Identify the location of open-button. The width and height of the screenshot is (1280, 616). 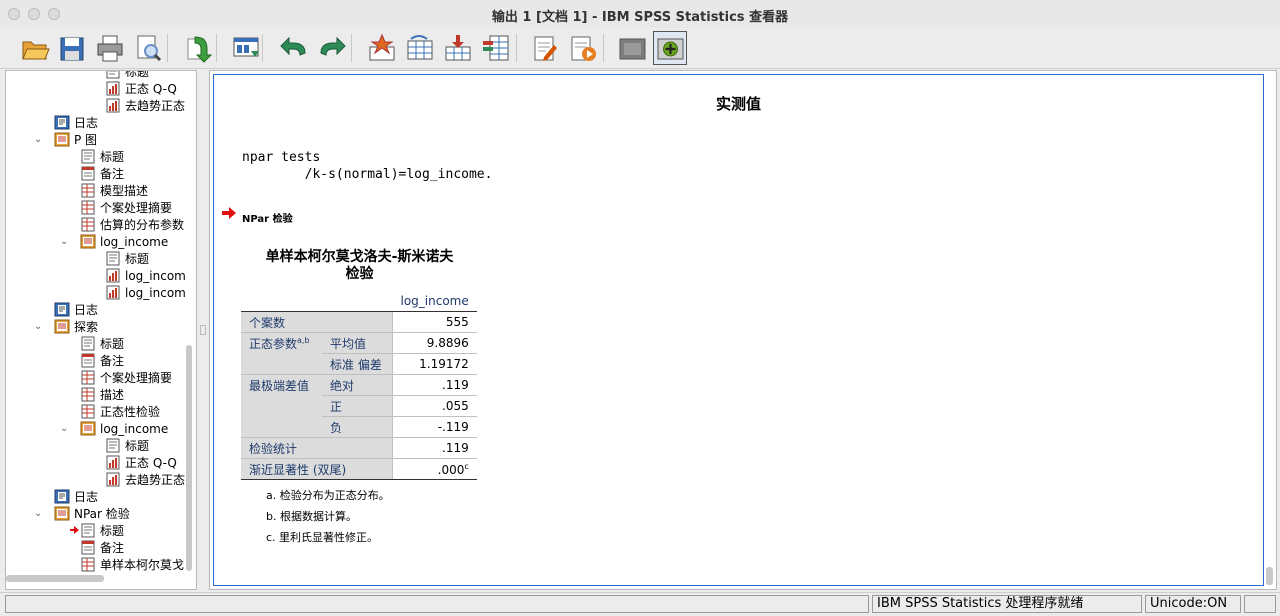
(35, 48).